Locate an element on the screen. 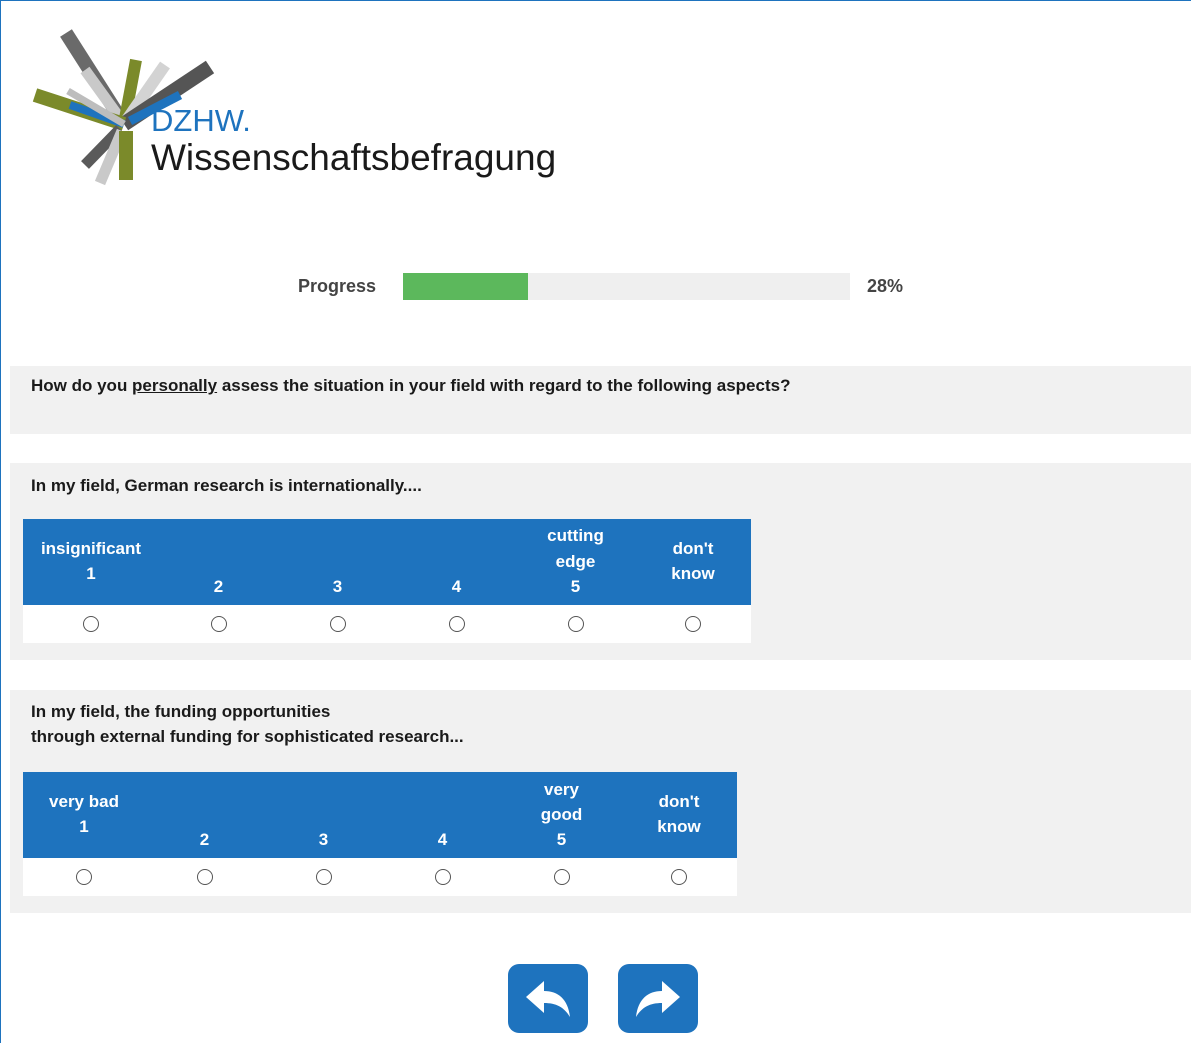 The width and height of the screenshot is (1191, 1043). rating-scale-2: very bad 1 2 3 4 very good 5 don't know is located at coordinates (380, 834).